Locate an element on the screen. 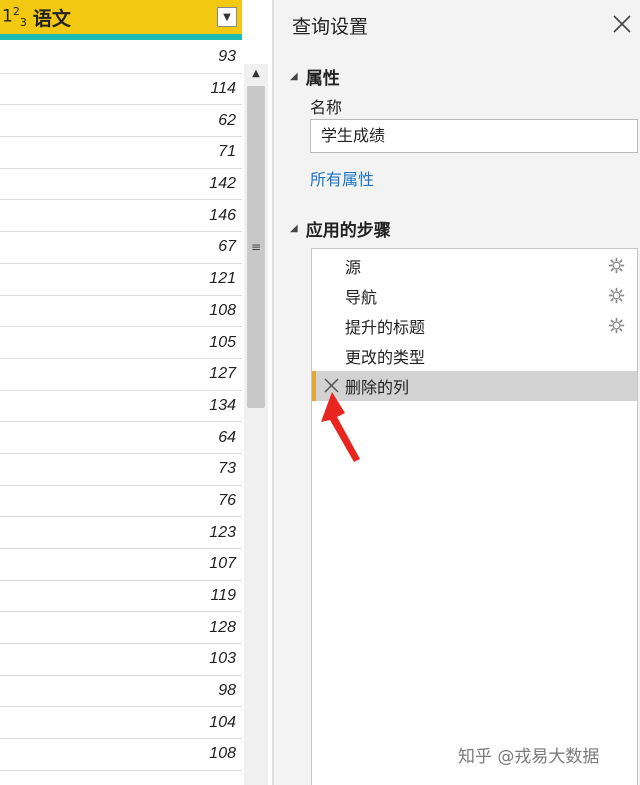  selected-step-accent is located at coordinates (314, 386).